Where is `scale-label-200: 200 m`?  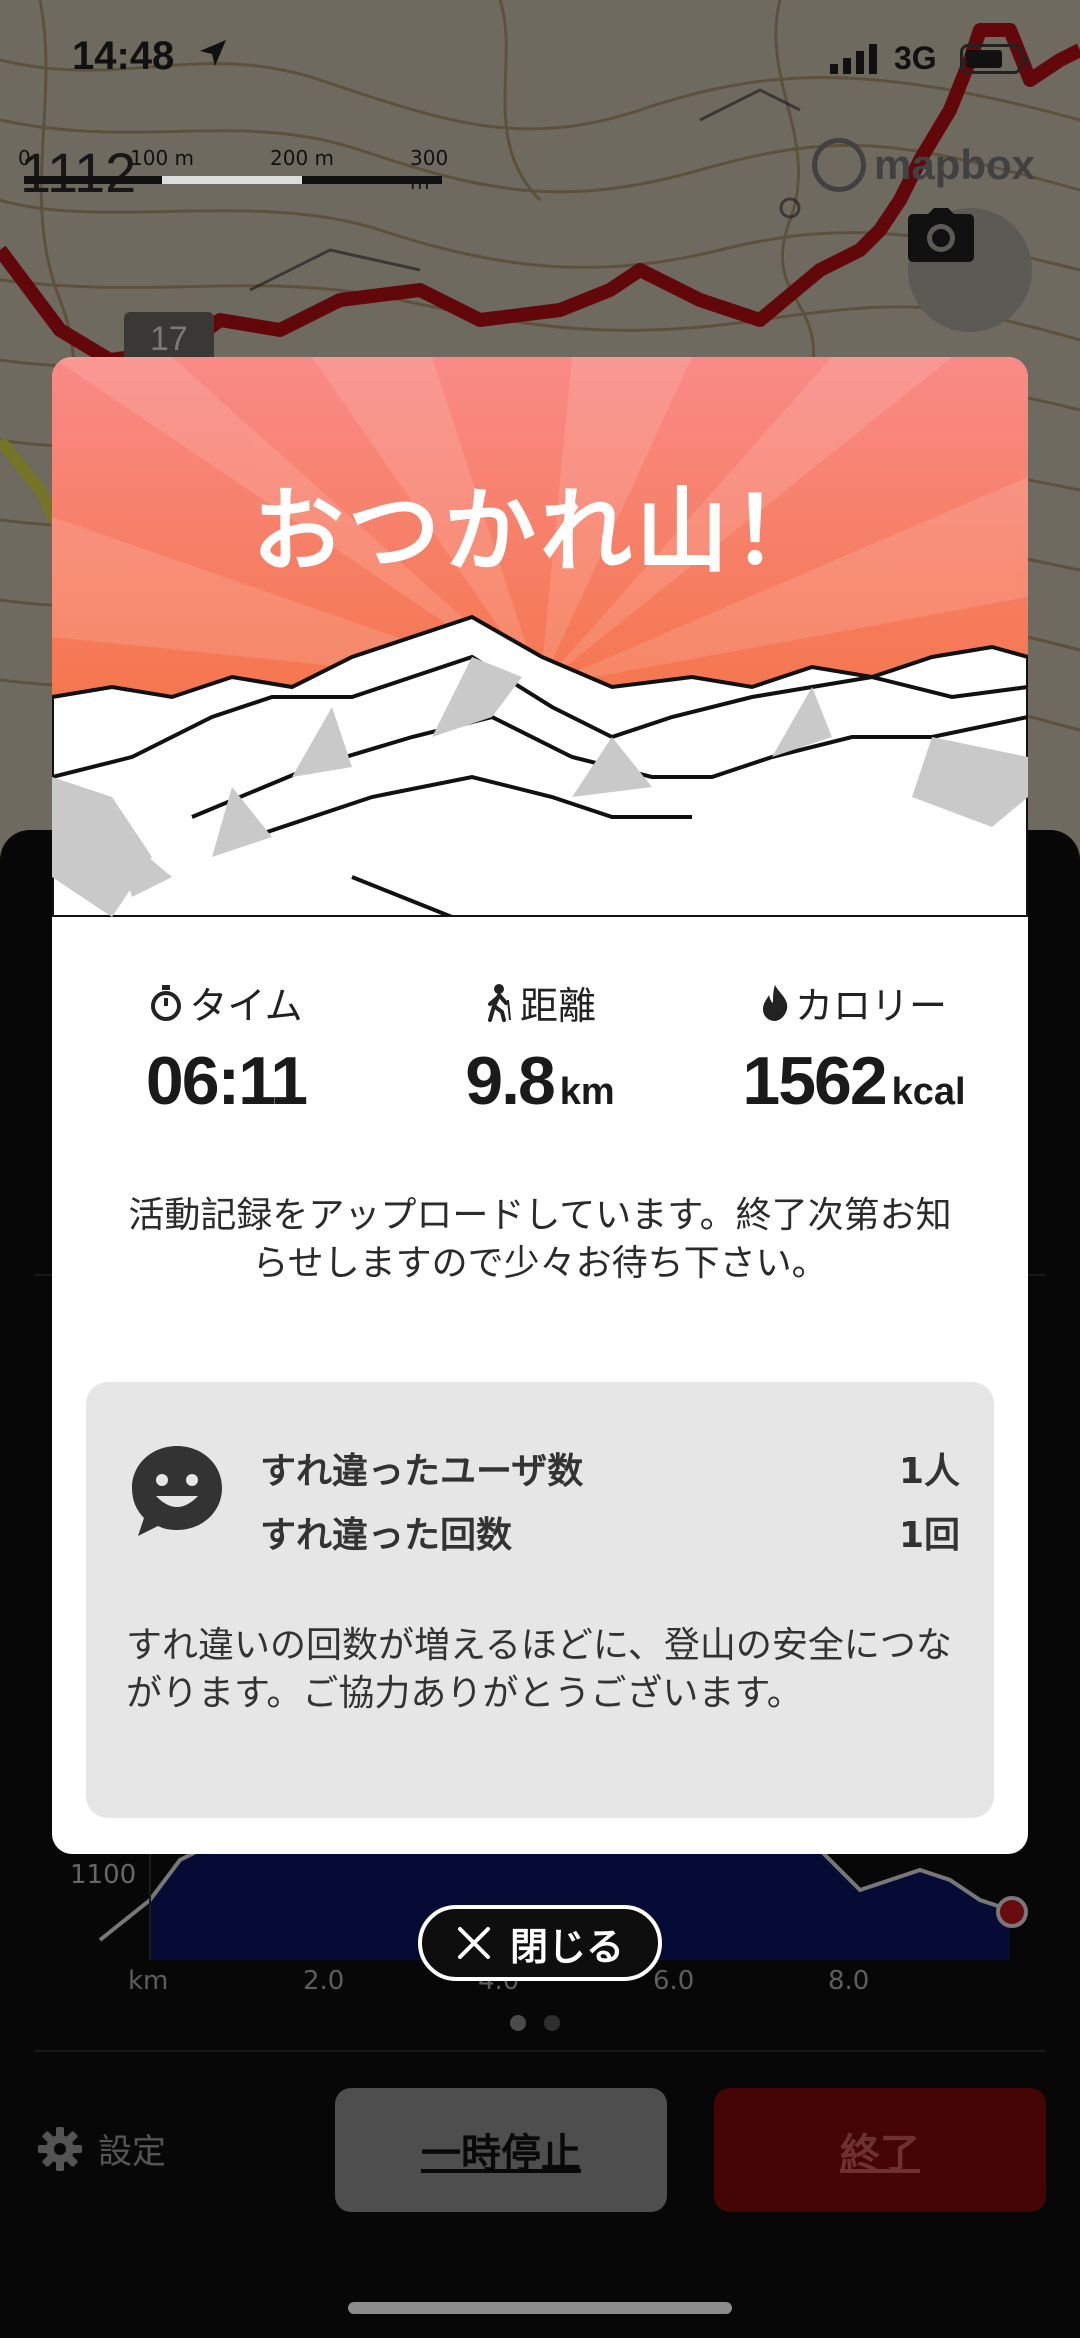 scale-label-200: 200 m is located at coordinates (302, 158).